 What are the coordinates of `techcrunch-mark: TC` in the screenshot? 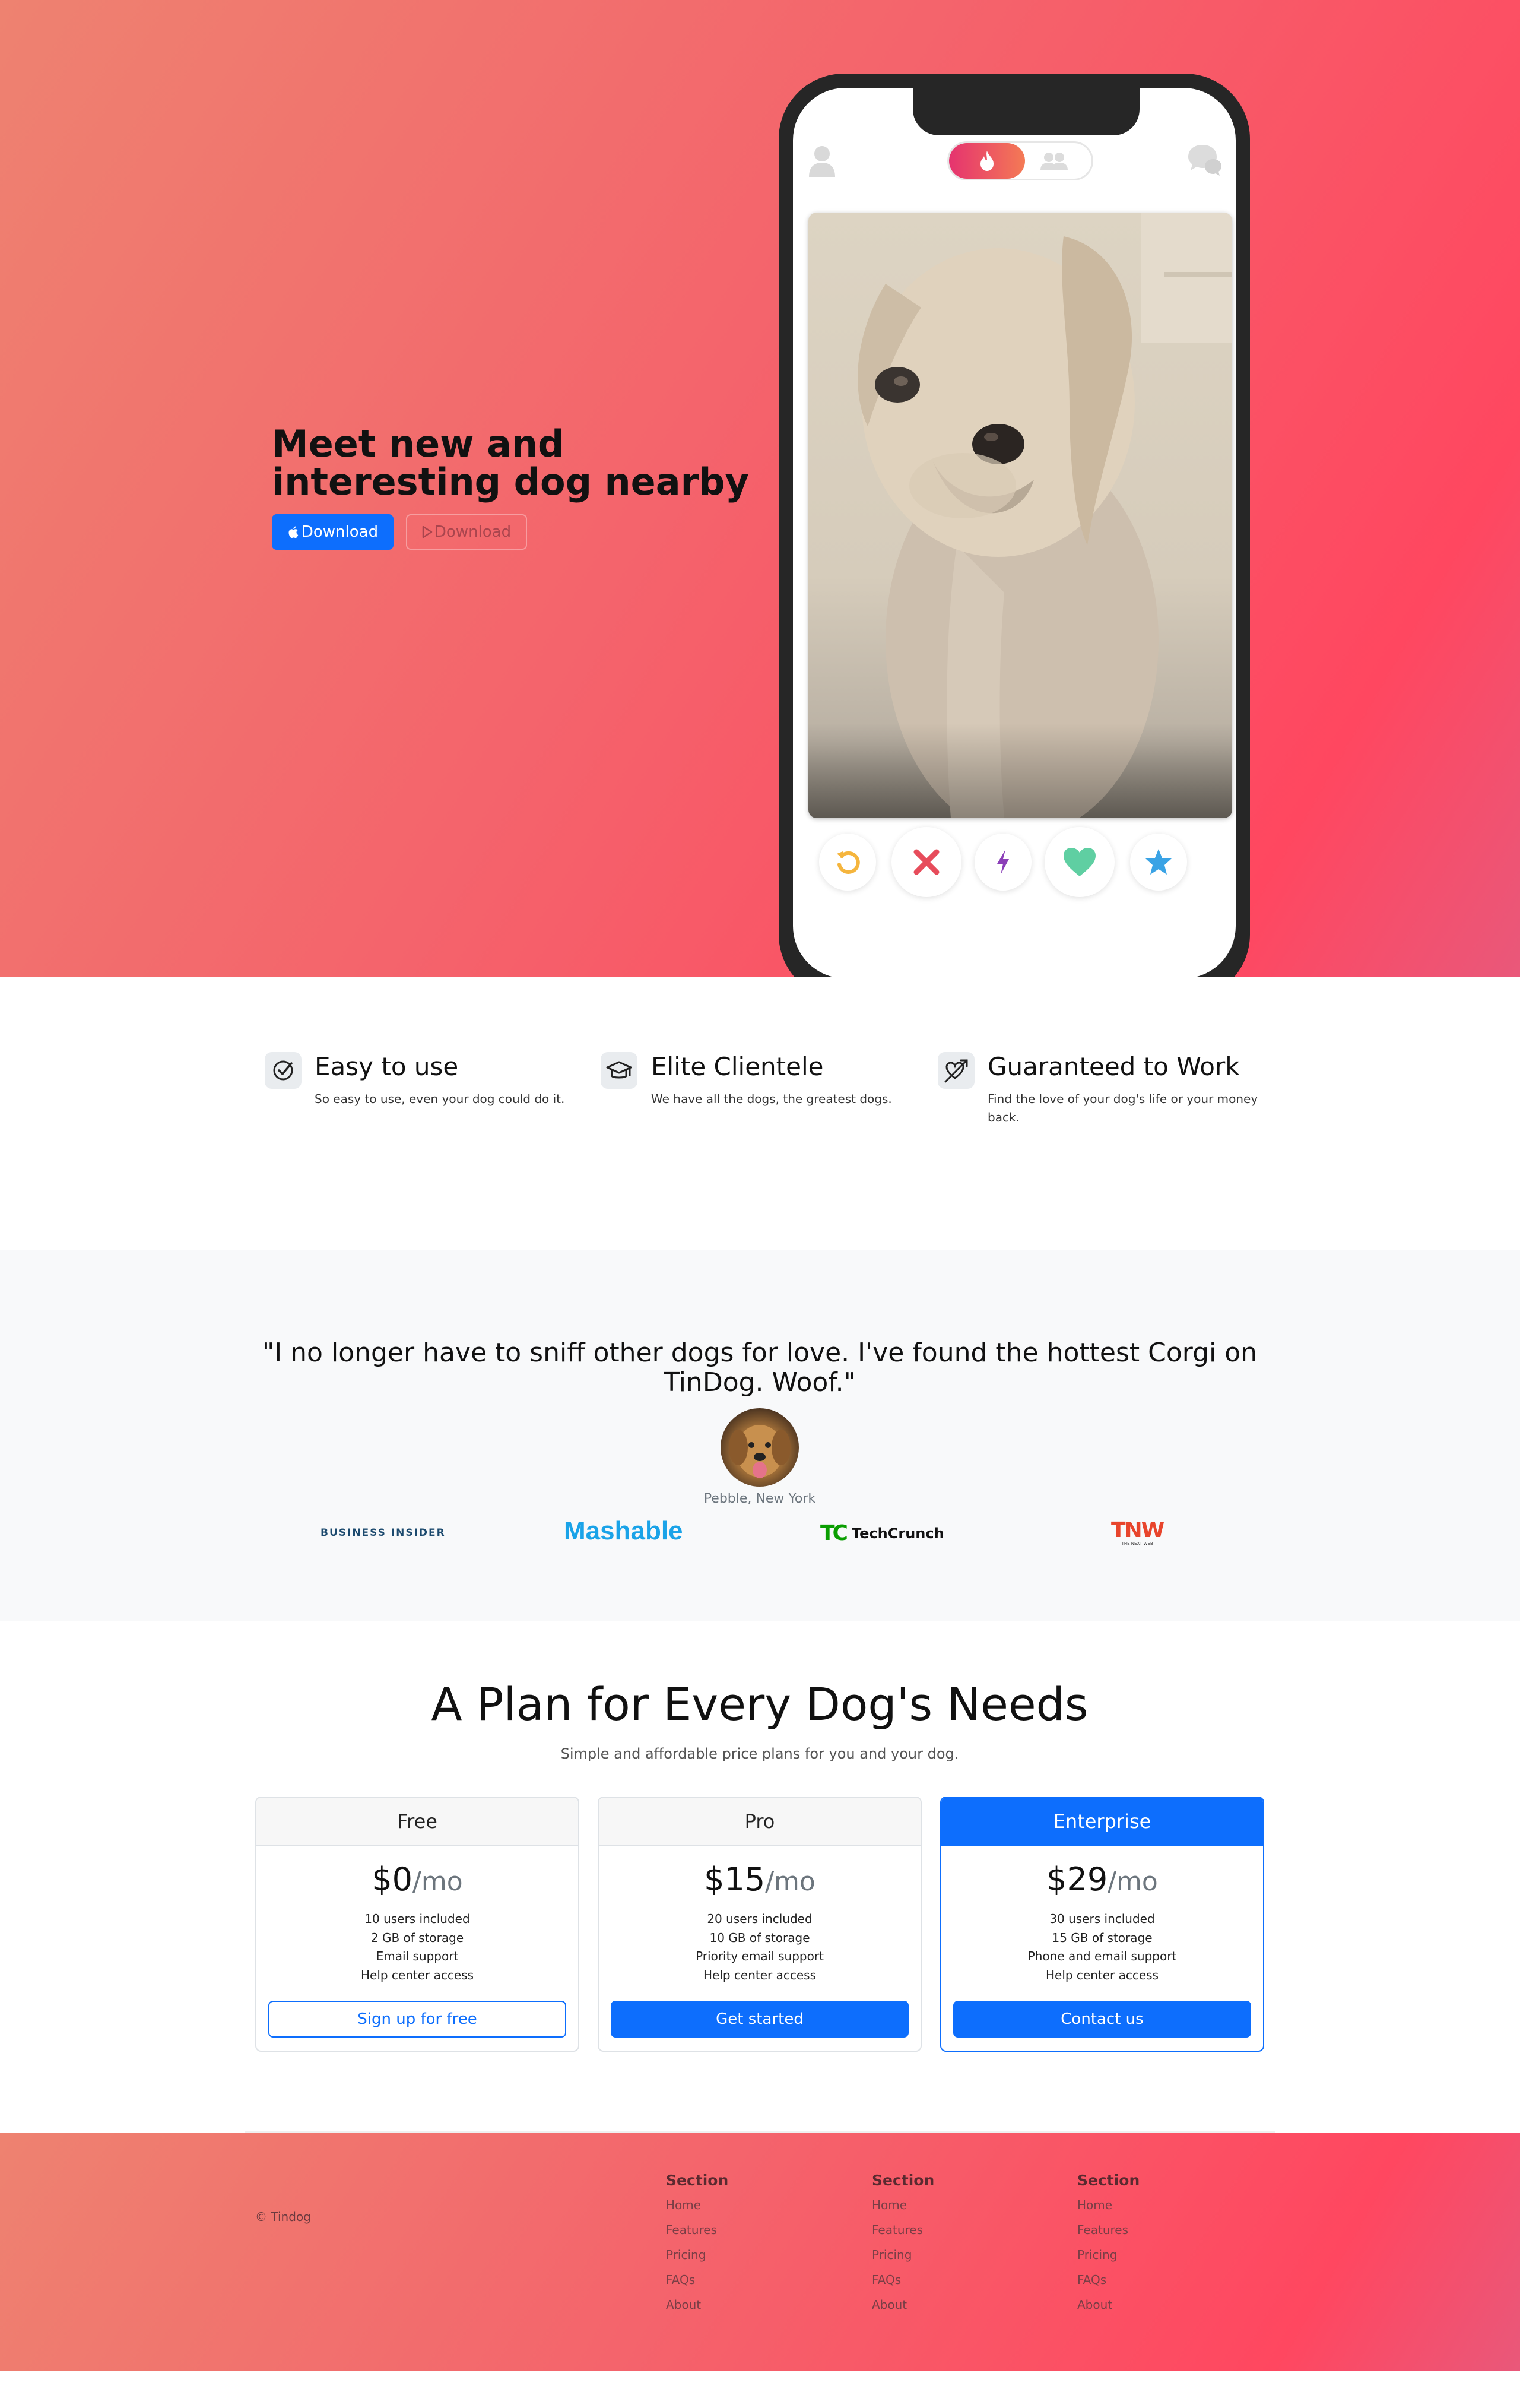 It's located at (834, 1533).